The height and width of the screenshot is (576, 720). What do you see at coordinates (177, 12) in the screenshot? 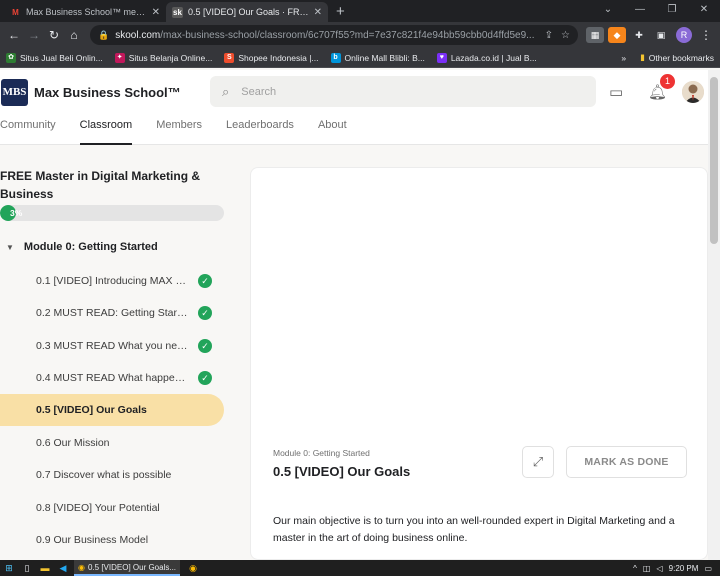
I see `skool-icon: sk` at bounding box center [177, 12].